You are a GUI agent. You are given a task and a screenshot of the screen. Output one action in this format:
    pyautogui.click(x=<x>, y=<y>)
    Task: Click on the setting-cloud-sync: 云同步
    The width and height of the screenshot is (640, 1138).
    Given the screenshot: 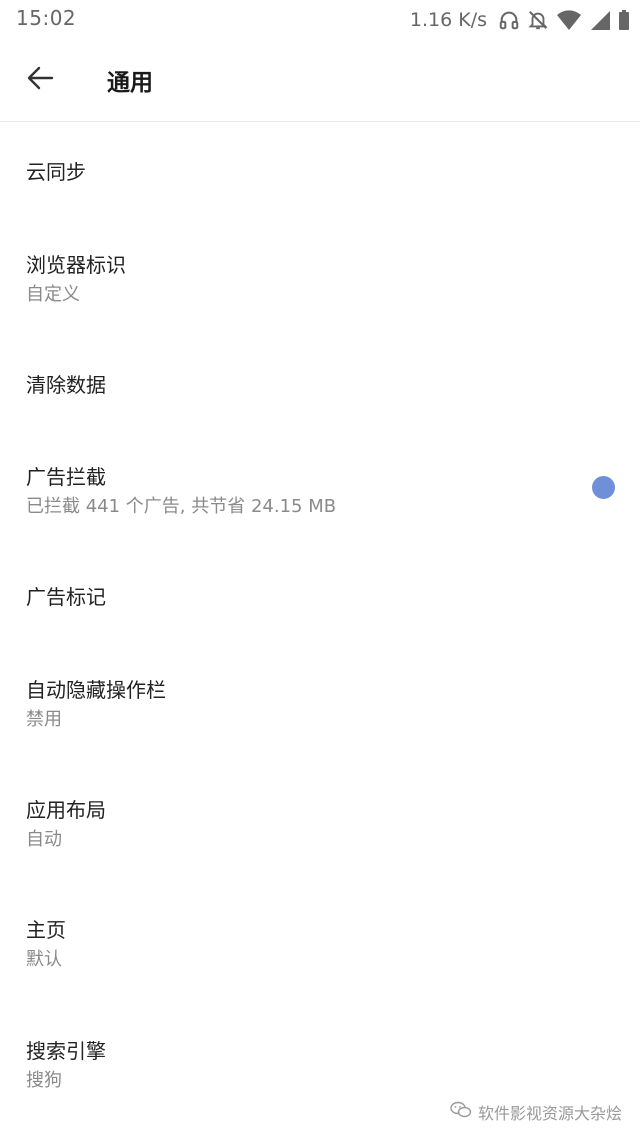 What is the action you would take?
    pyautogui.click(x=320, y=168)
    